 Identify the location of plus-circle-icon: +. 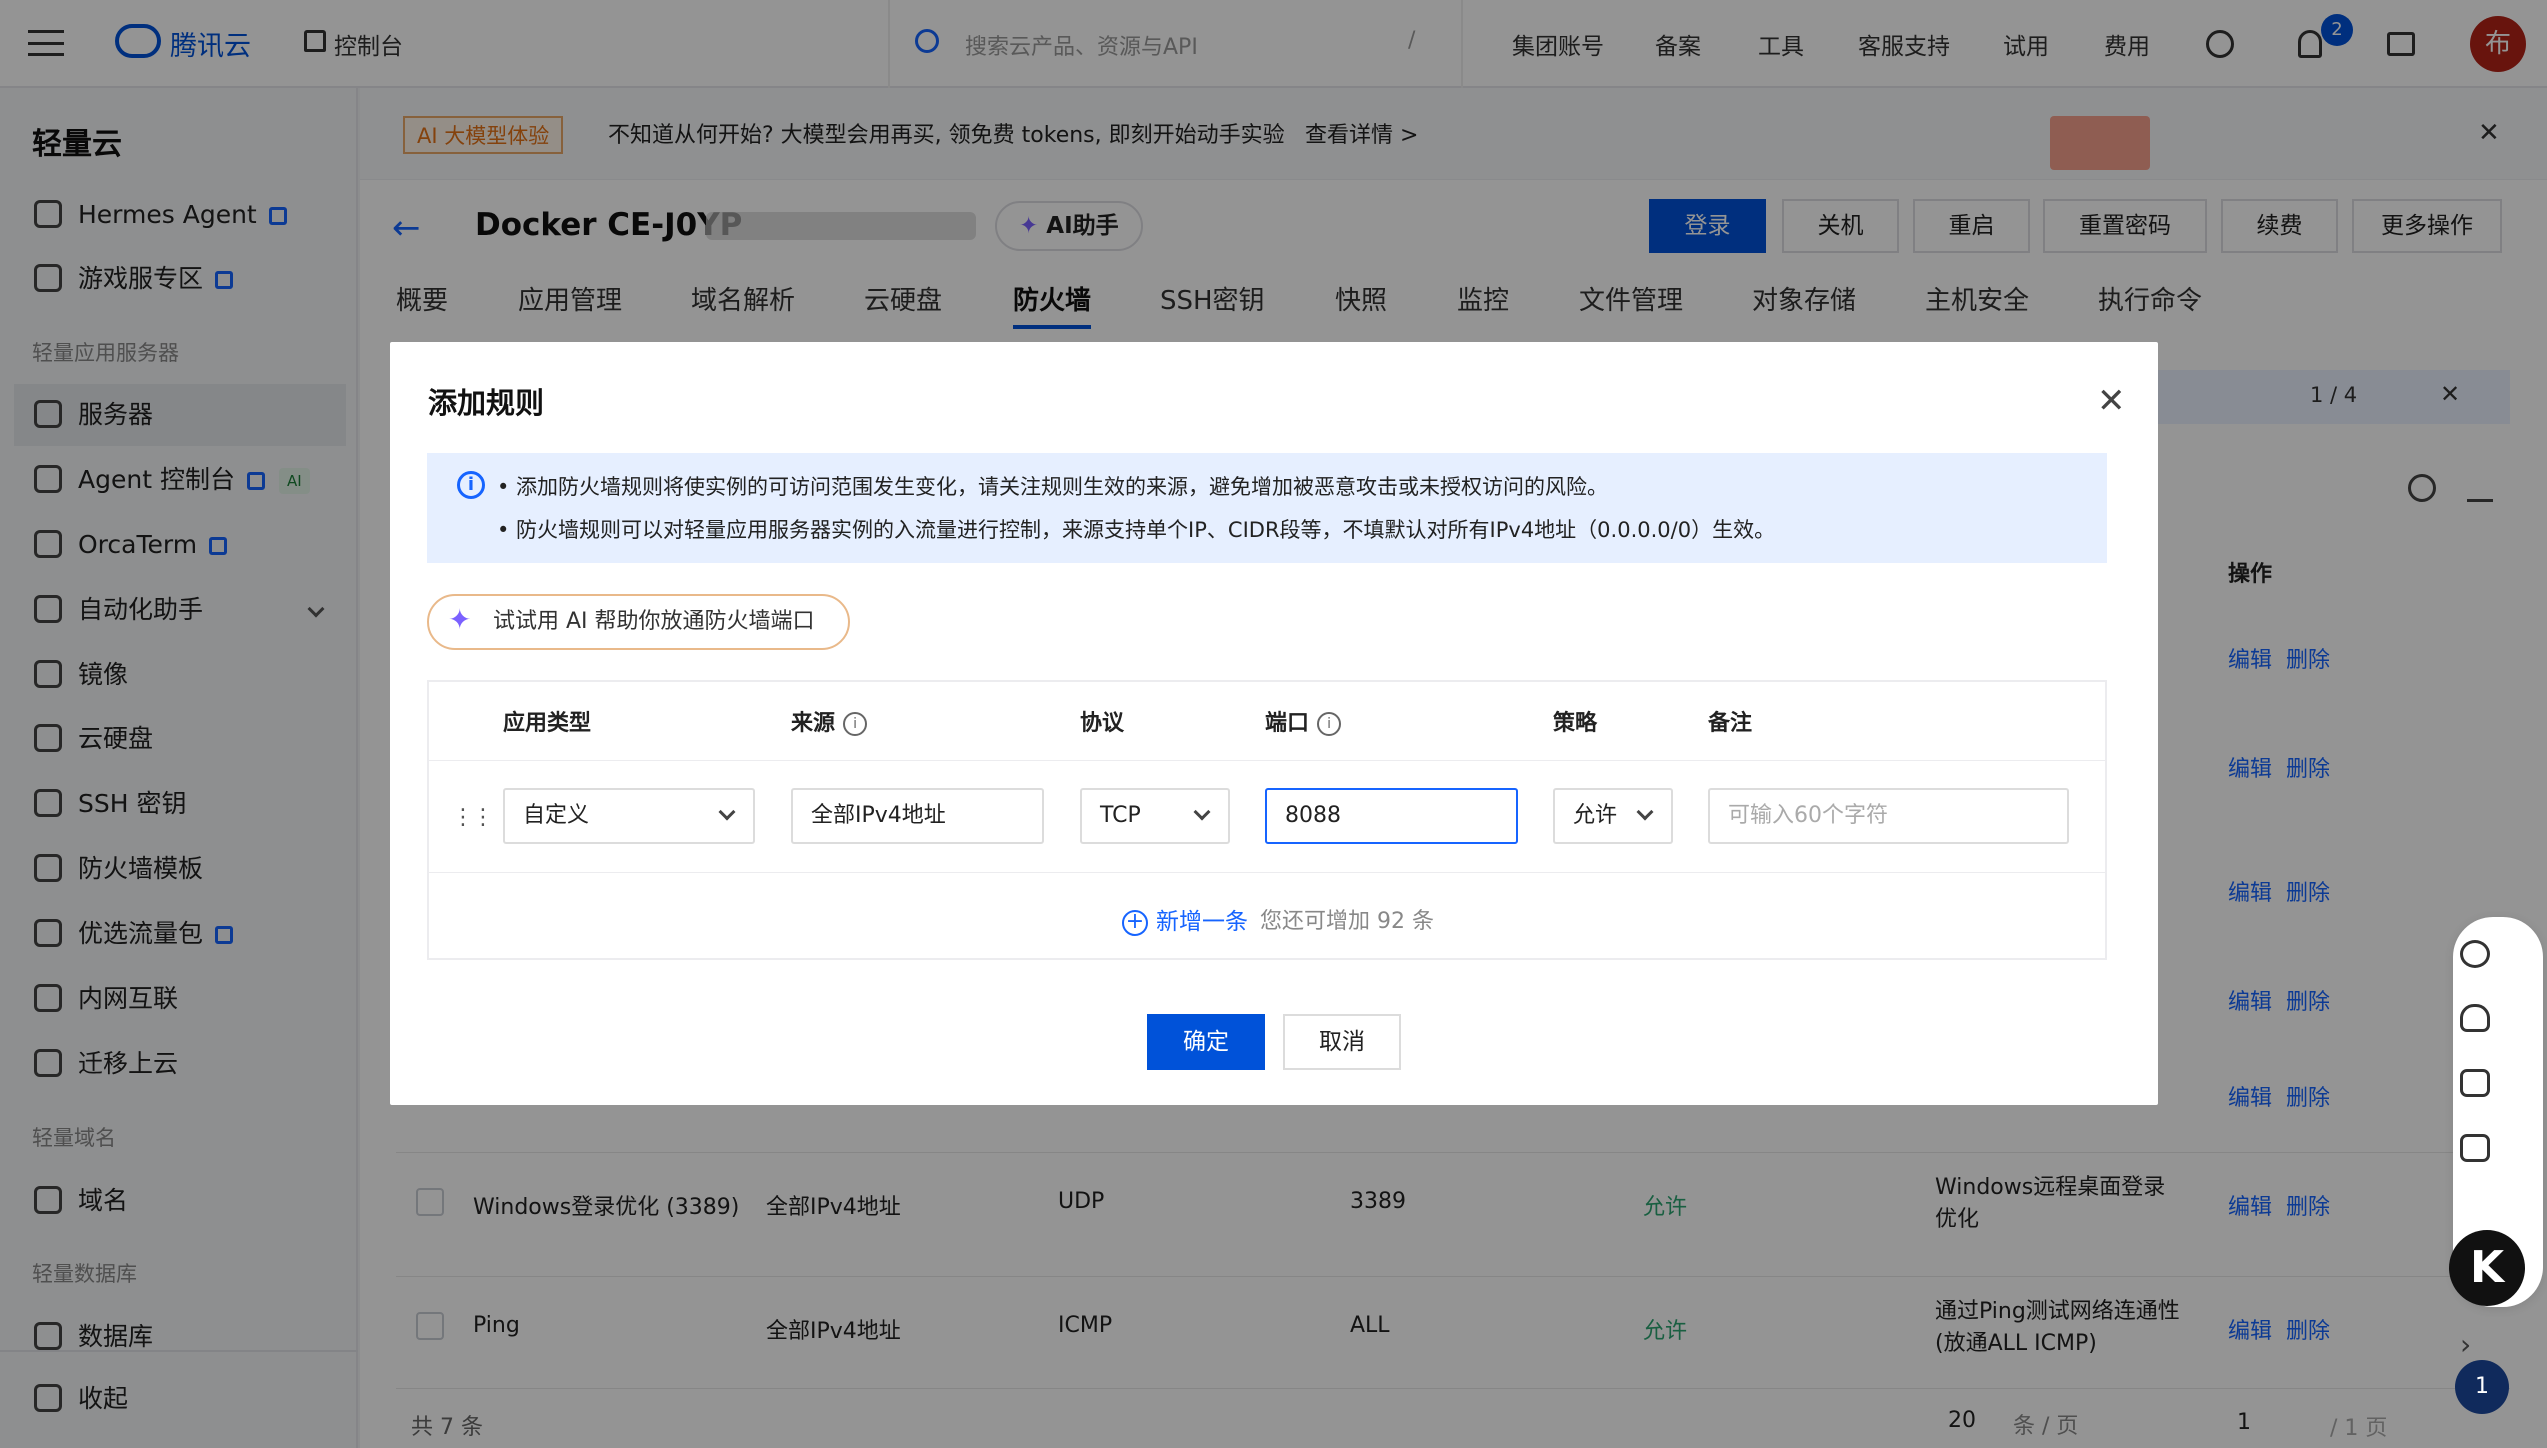
(1135, 922).